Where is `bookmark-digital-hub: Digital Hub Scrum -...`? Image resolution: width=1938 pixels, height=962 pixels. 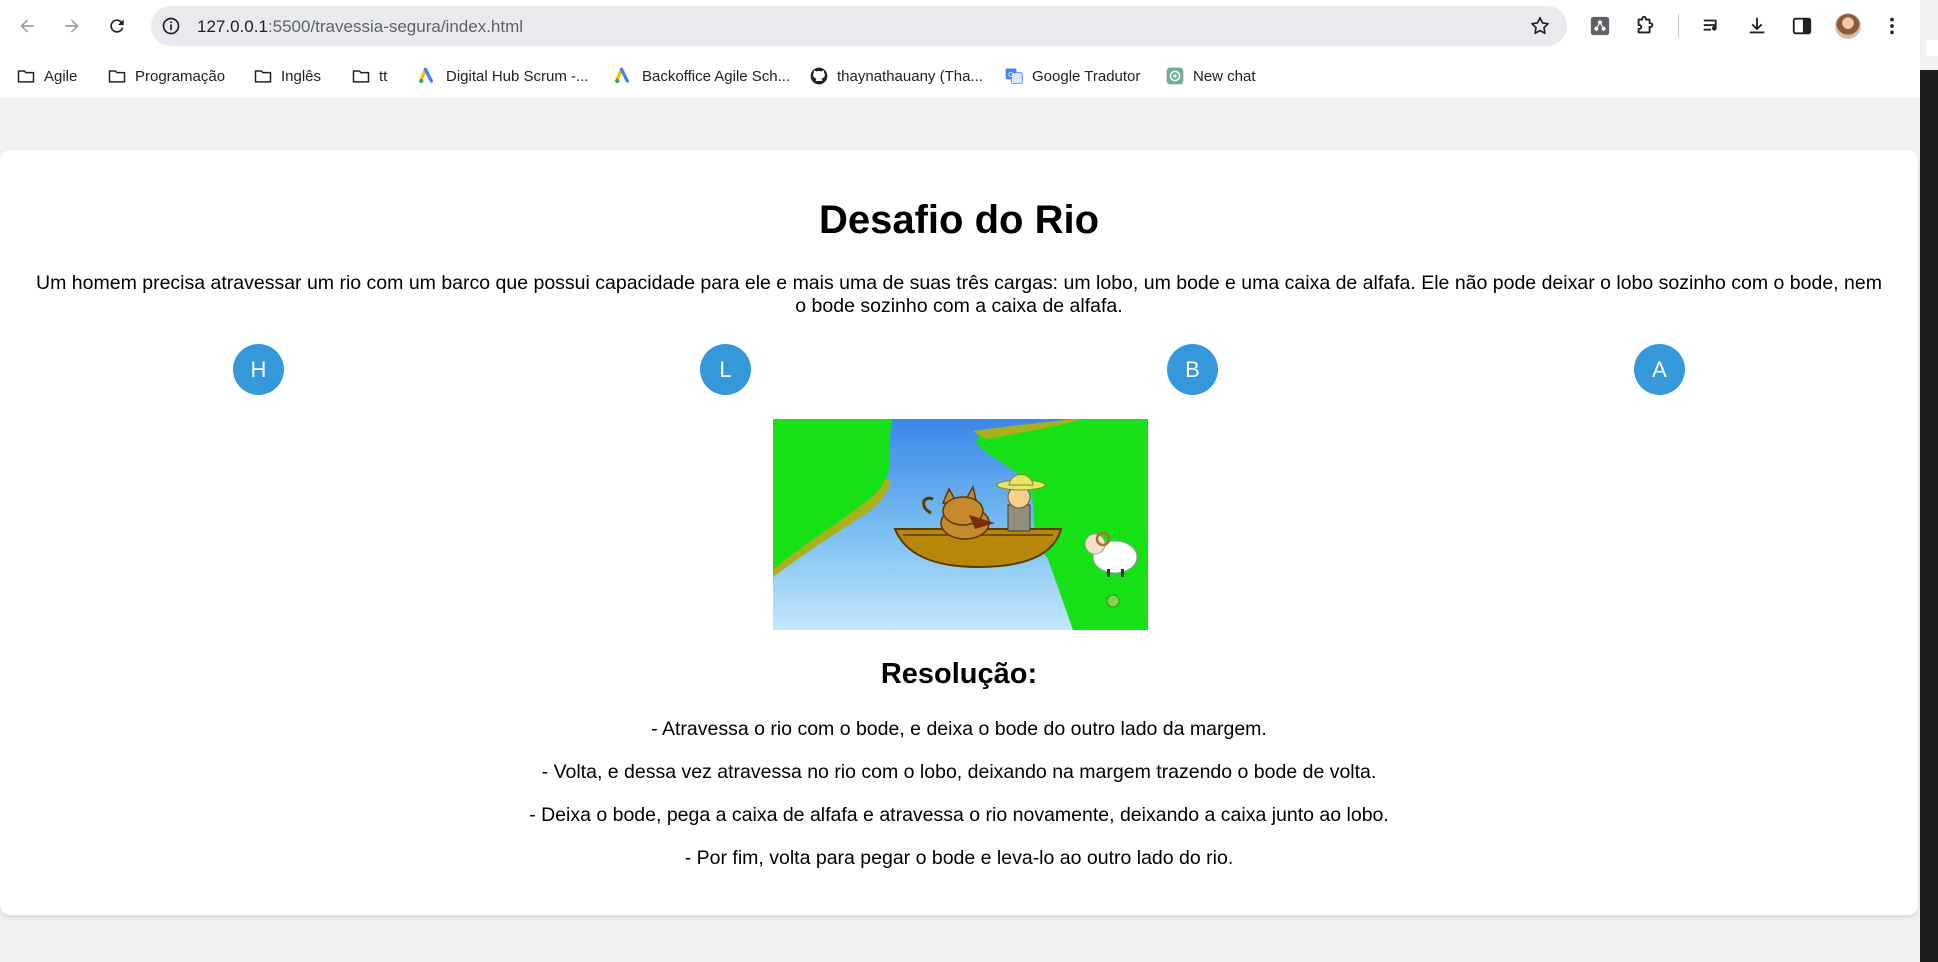 bookmark-digital-hub: Digital Hub Scrum -... is located at coordinates (503, 76).